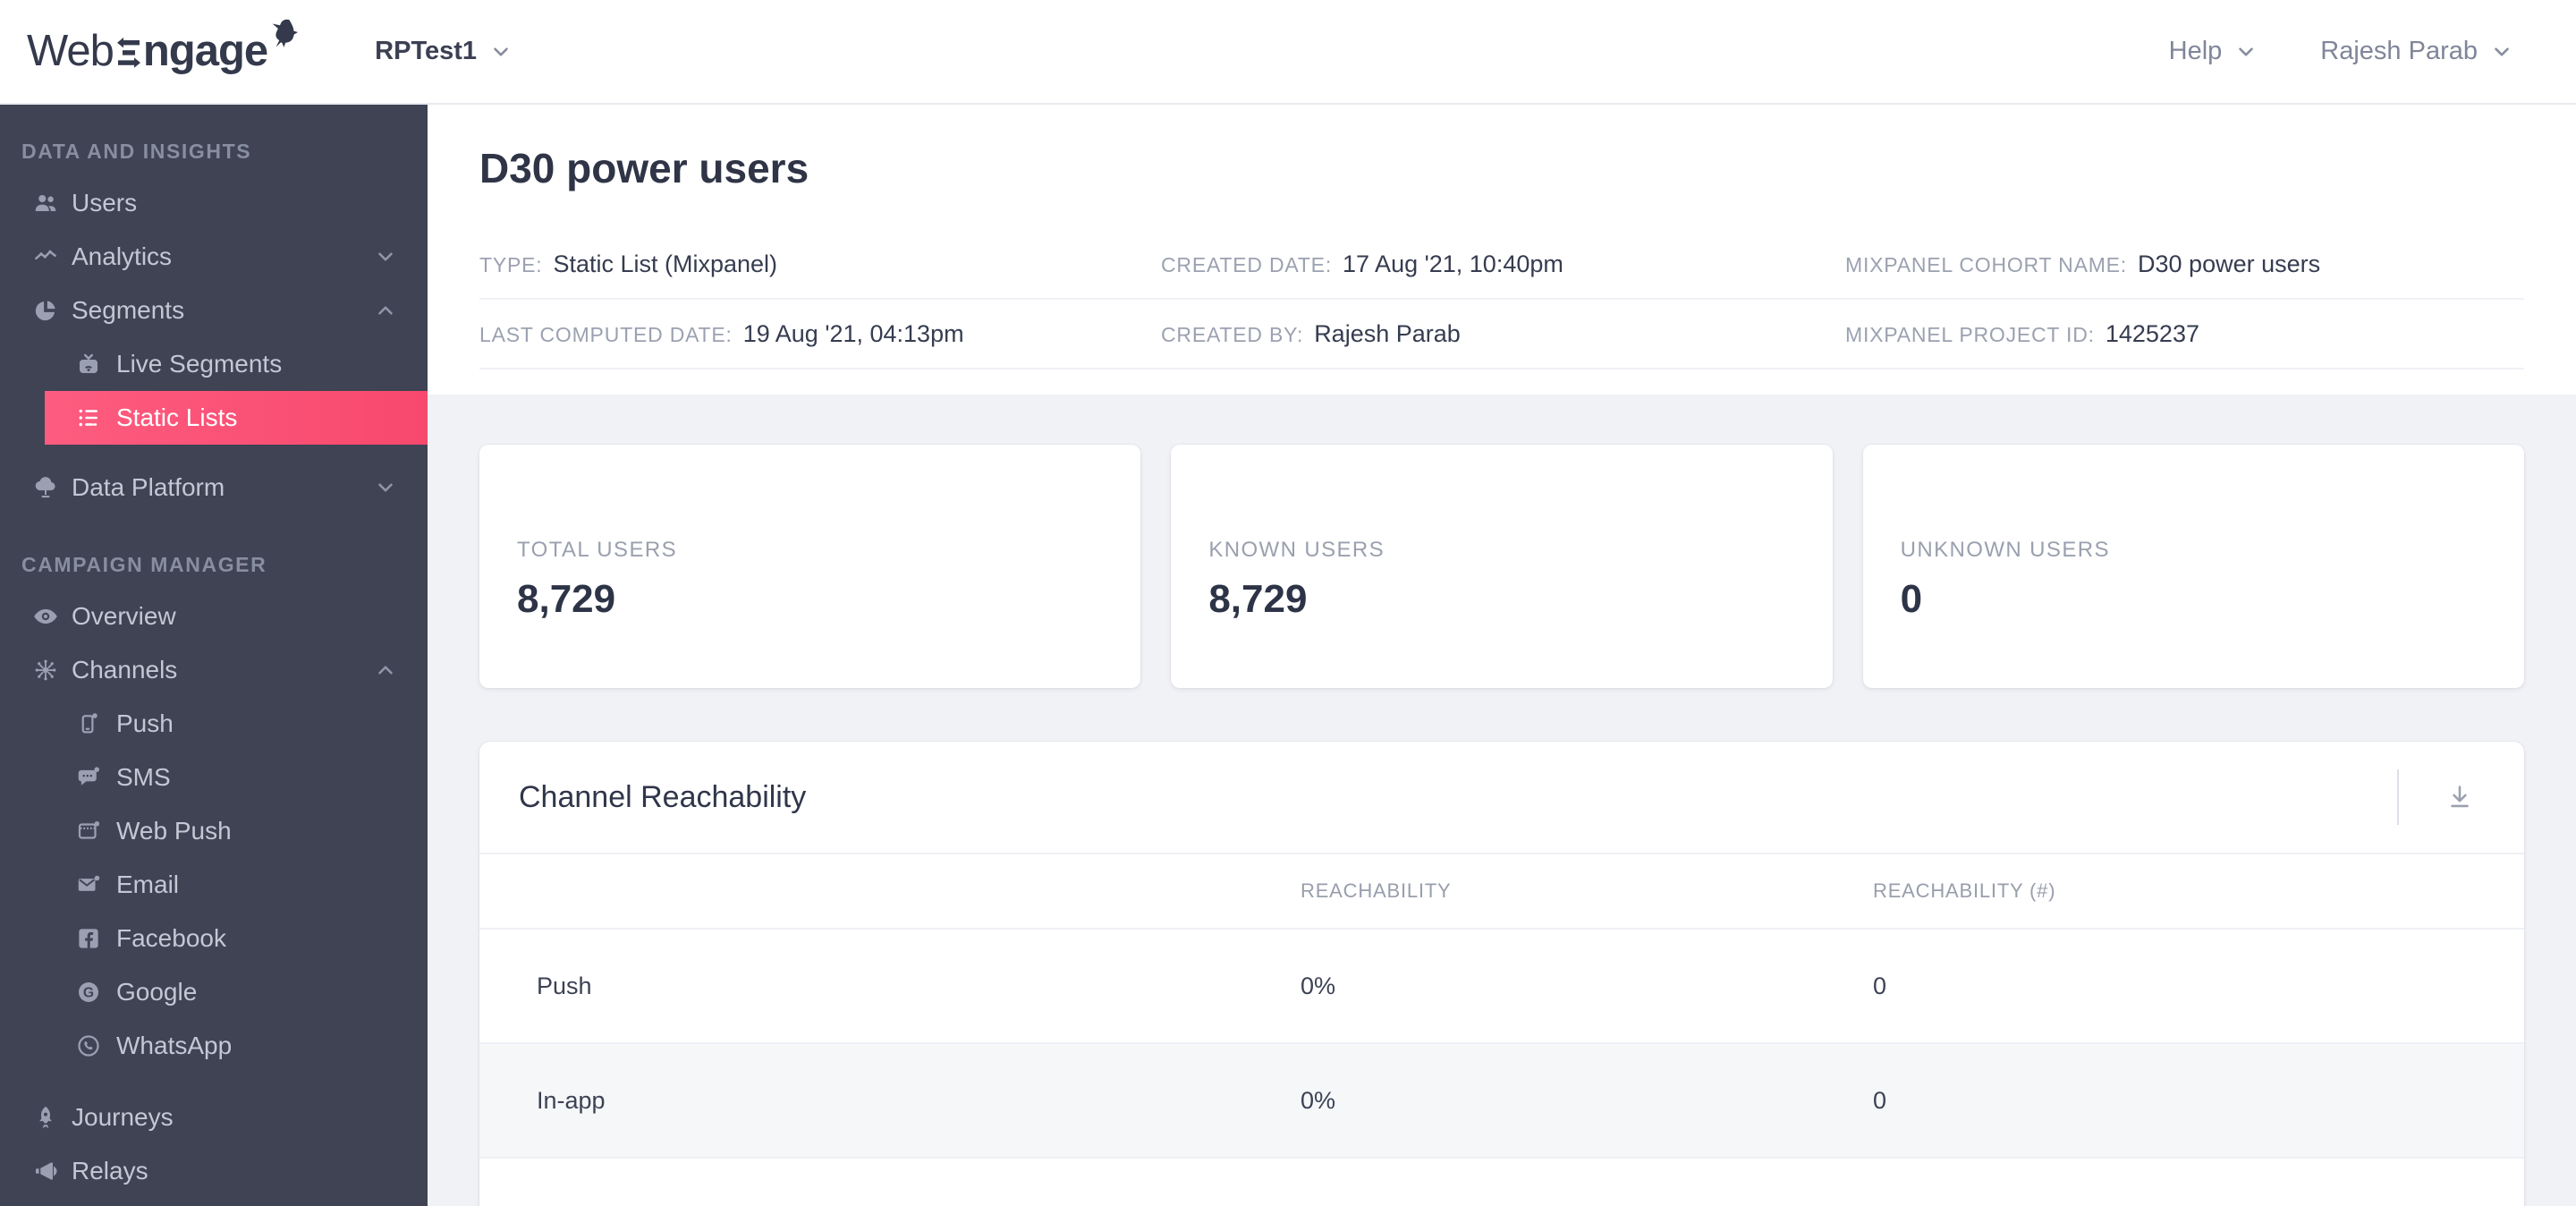 This screenshot has width=2576, height=1206. I want to click on column-header-reachability-count: REACHABILITY (#), so click(1964, 890).